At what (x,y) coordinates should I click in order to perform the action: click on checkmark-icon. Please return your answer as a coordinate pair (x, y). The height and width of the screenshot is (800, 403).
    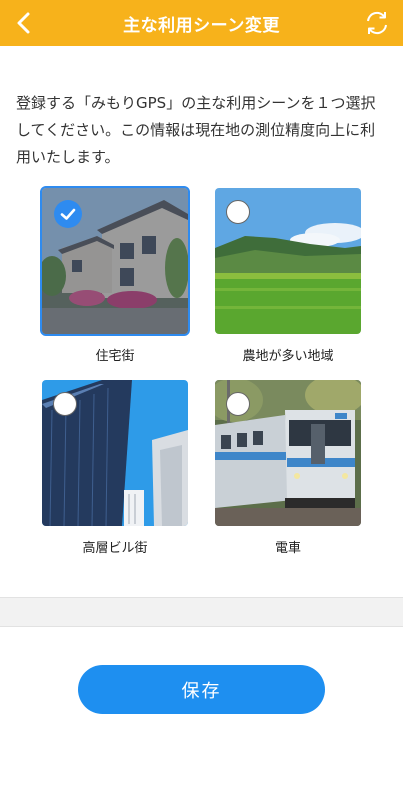
    Looking at the image, I should click on (68, 214).